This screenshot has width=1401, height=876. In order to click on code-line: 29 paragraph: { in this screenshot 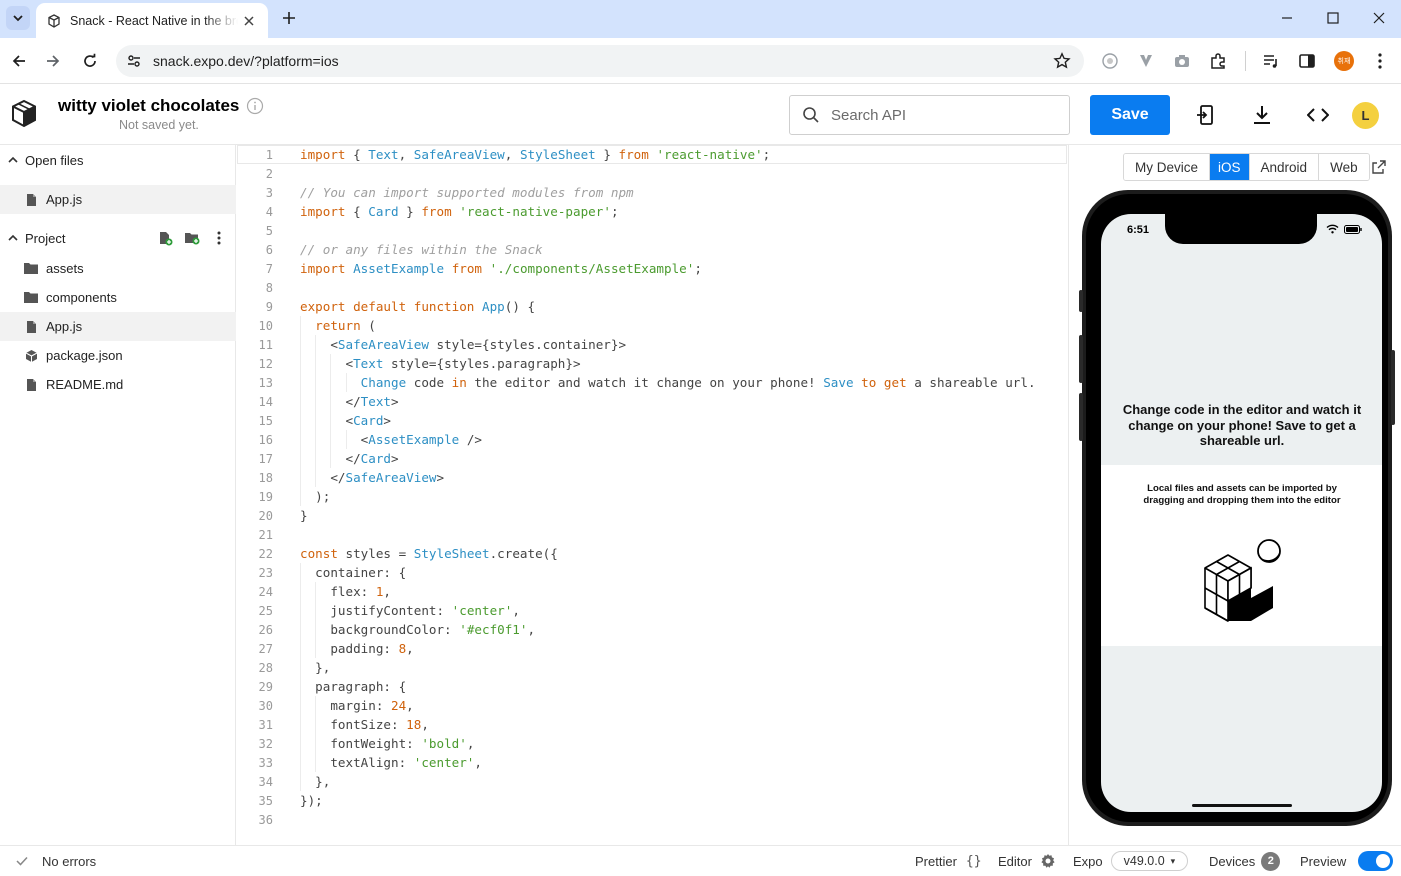, I will do `click(652, 686)`.